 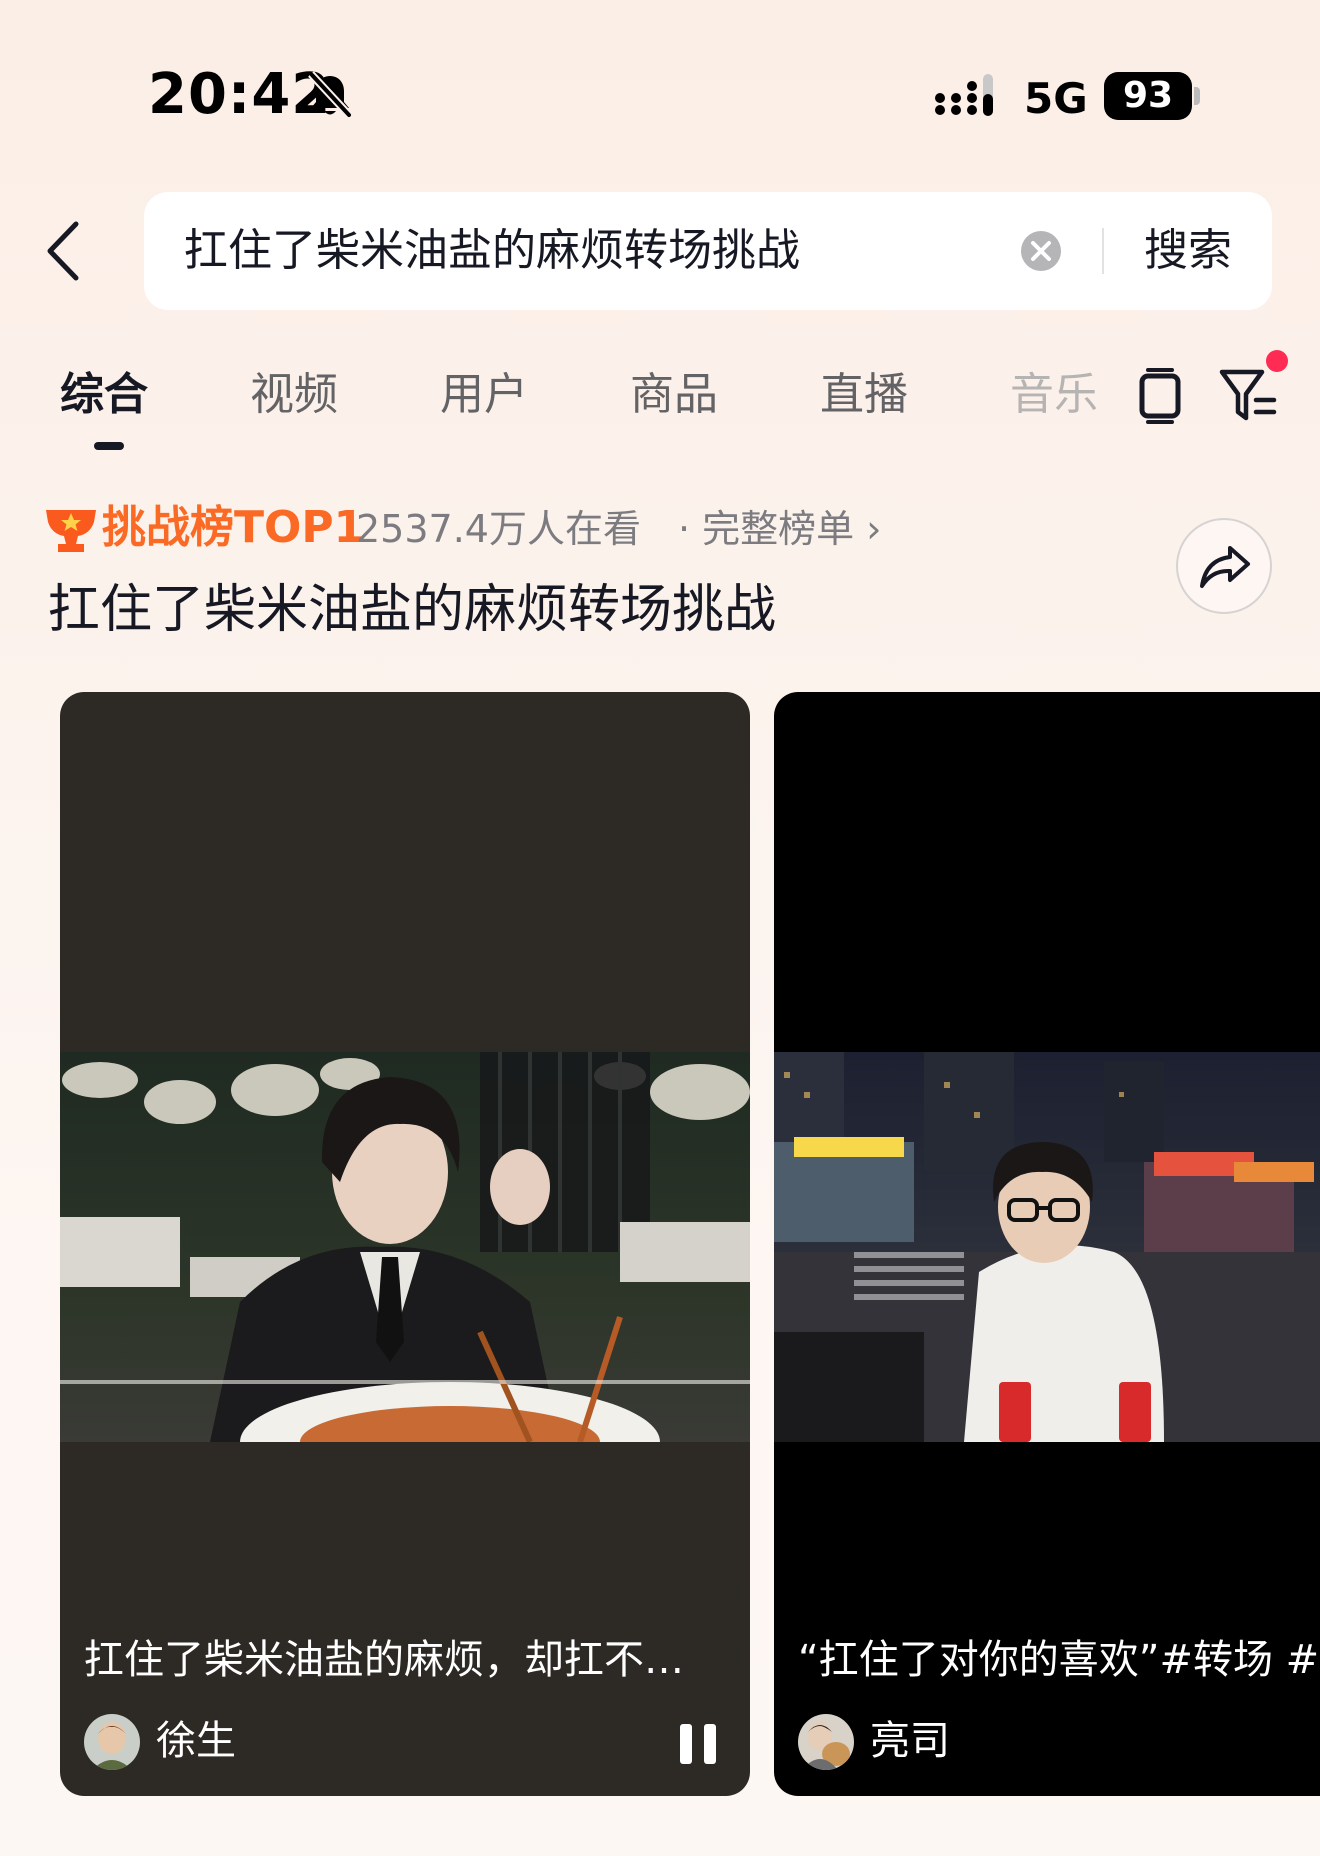 What do you see at coordinates (1056, 98) in the screenshot?
I see `network-type: 5G` at bounding box center [1056, 98].